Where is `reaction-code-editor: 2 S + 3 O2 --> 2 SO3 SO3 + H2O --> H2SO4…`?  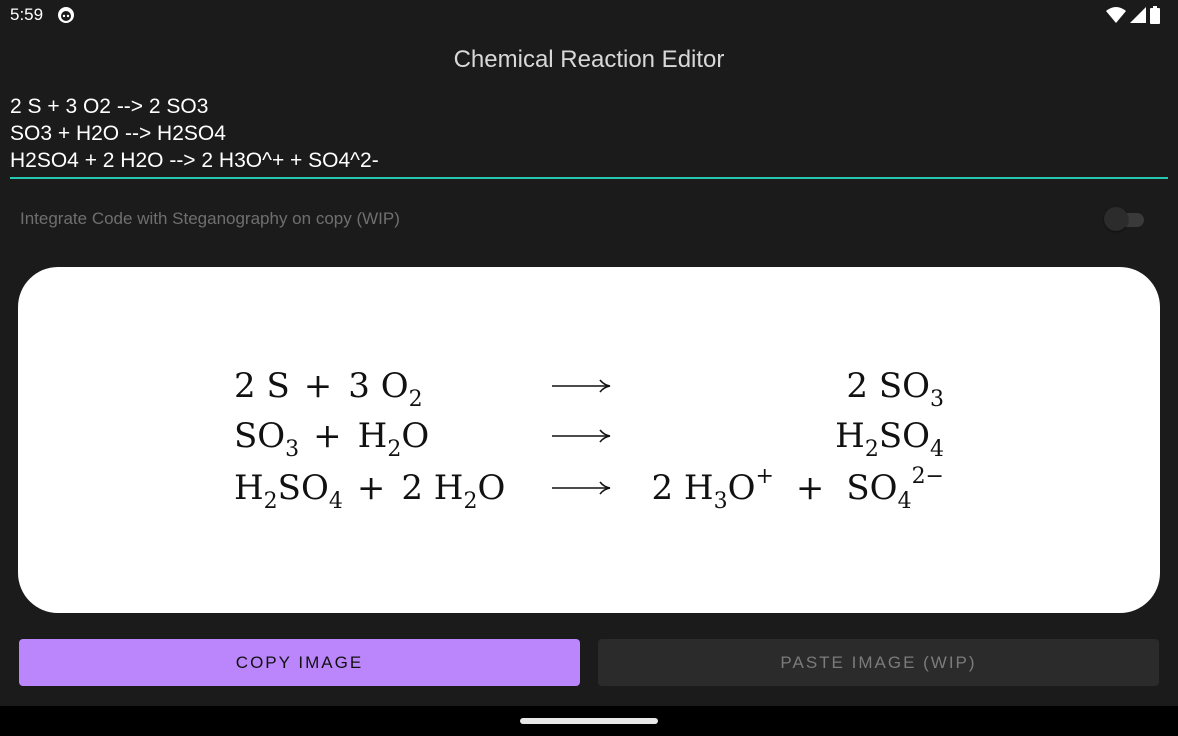
reaction-code-editor: 2 S + 3 O2 --> 2 SO3 SO3 + H2O --> H2SO4… is located at coordinates (589, 136).